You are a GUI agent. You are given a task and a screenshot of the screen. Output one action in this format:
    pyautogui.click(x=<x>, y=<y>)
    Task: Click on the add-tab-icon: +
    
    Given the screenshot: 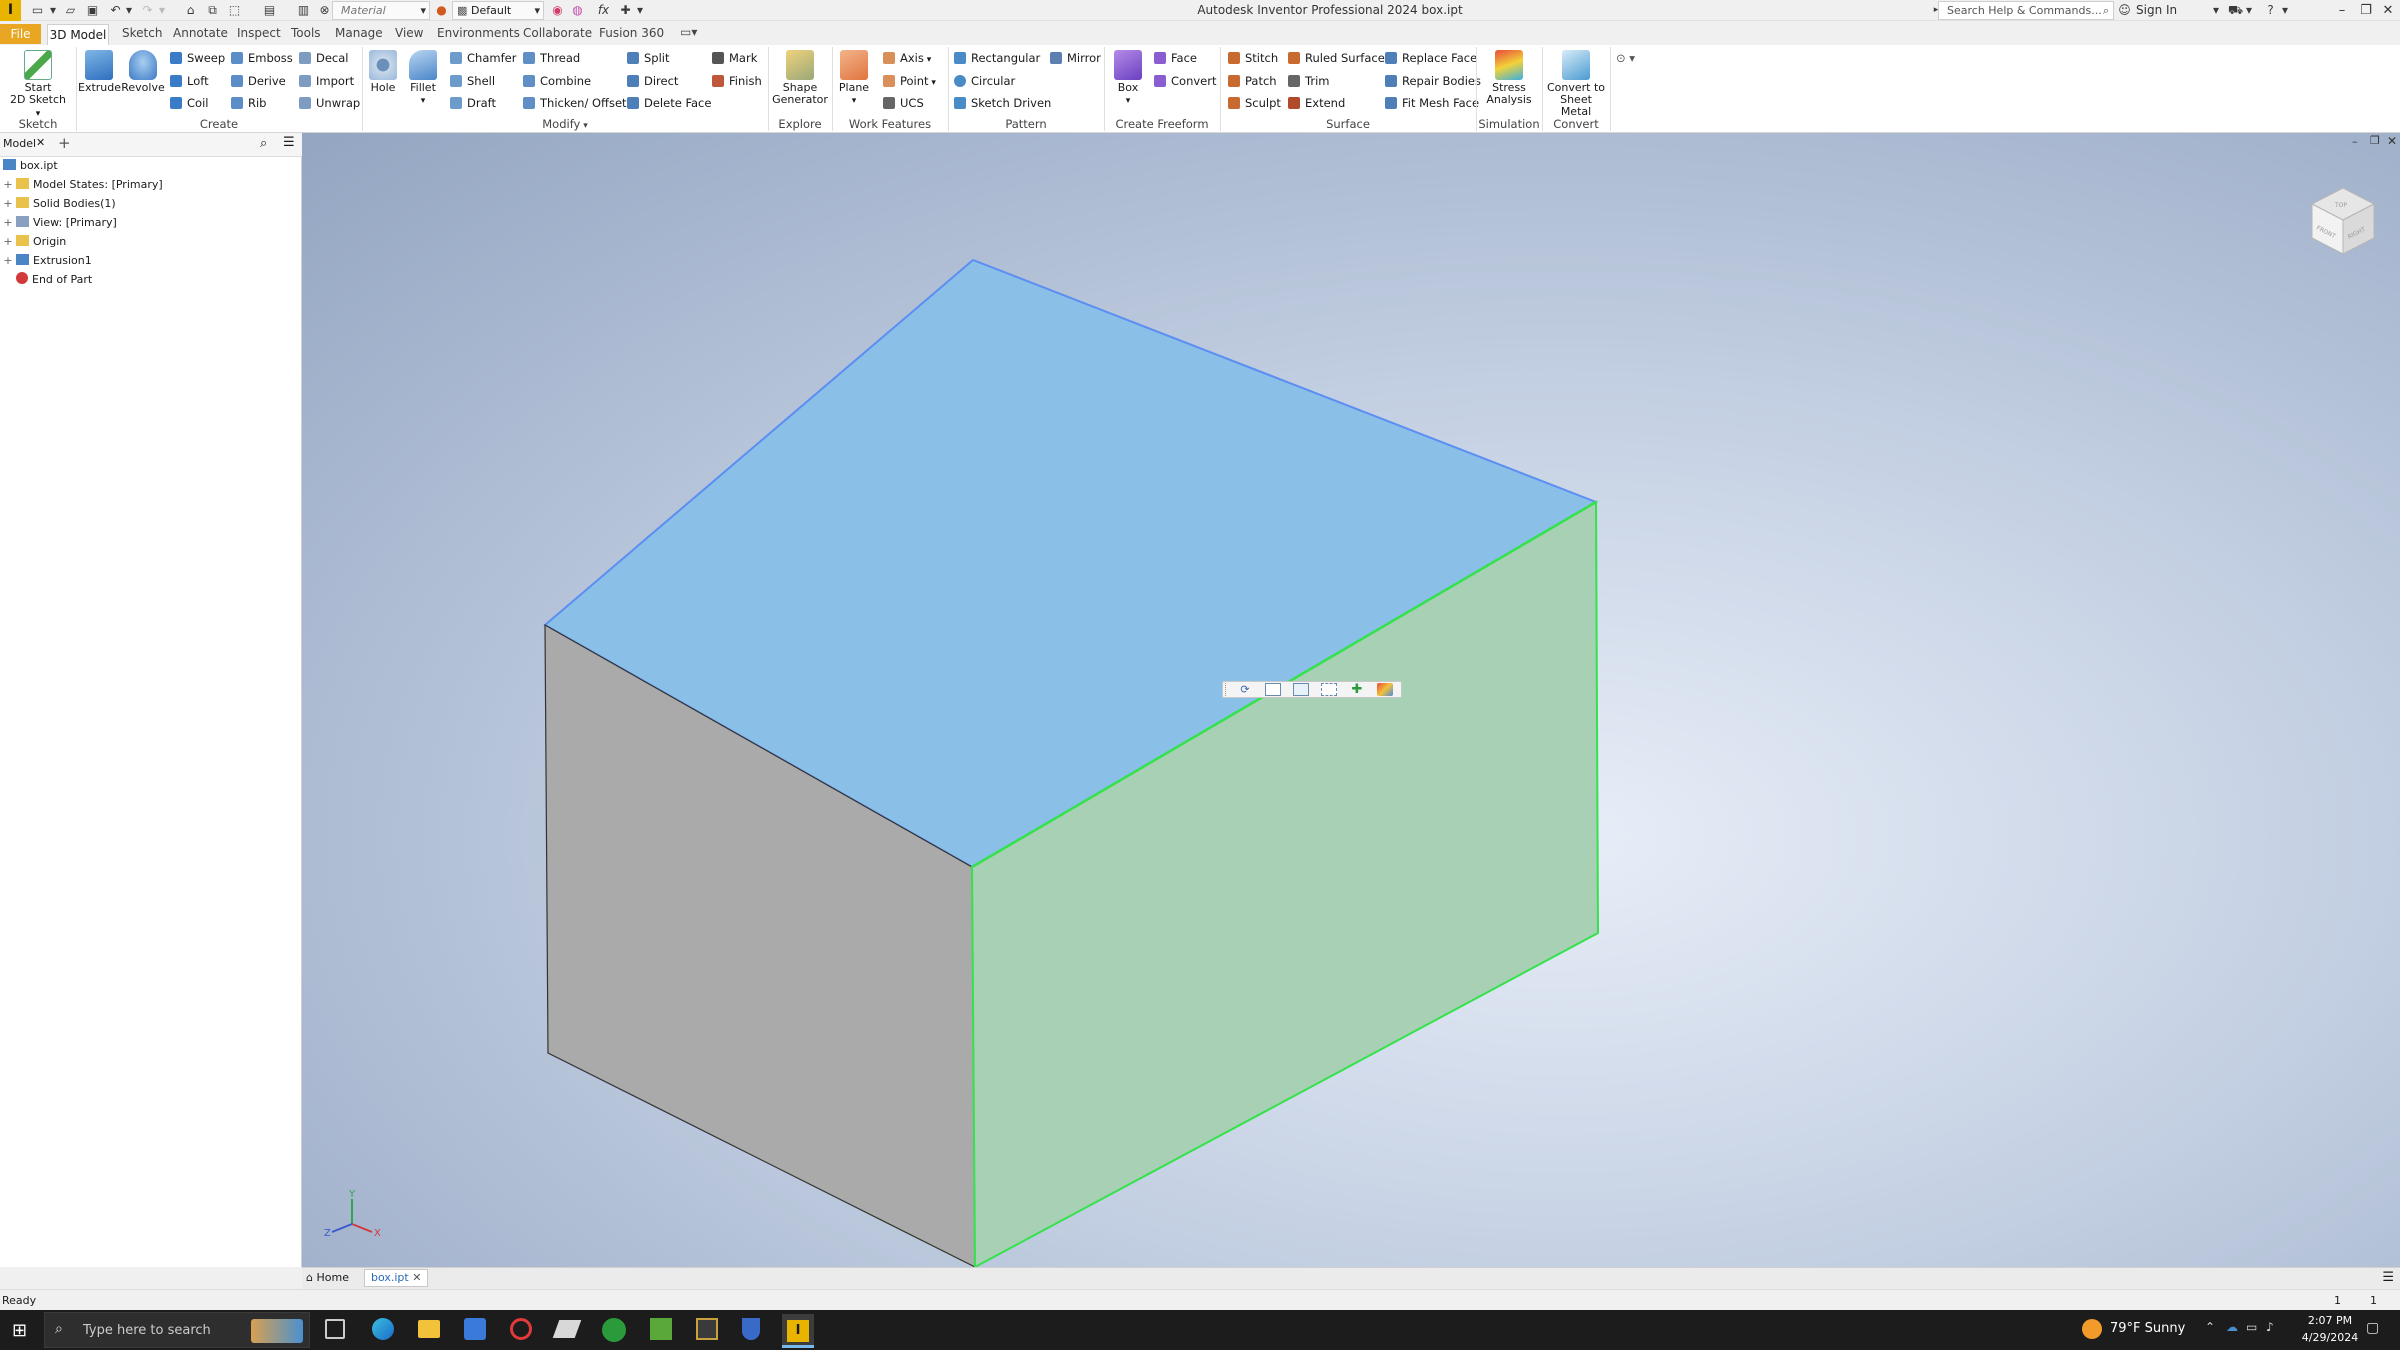 What is the action you would take?
    pyautogui.click(x=64, y=143)
    